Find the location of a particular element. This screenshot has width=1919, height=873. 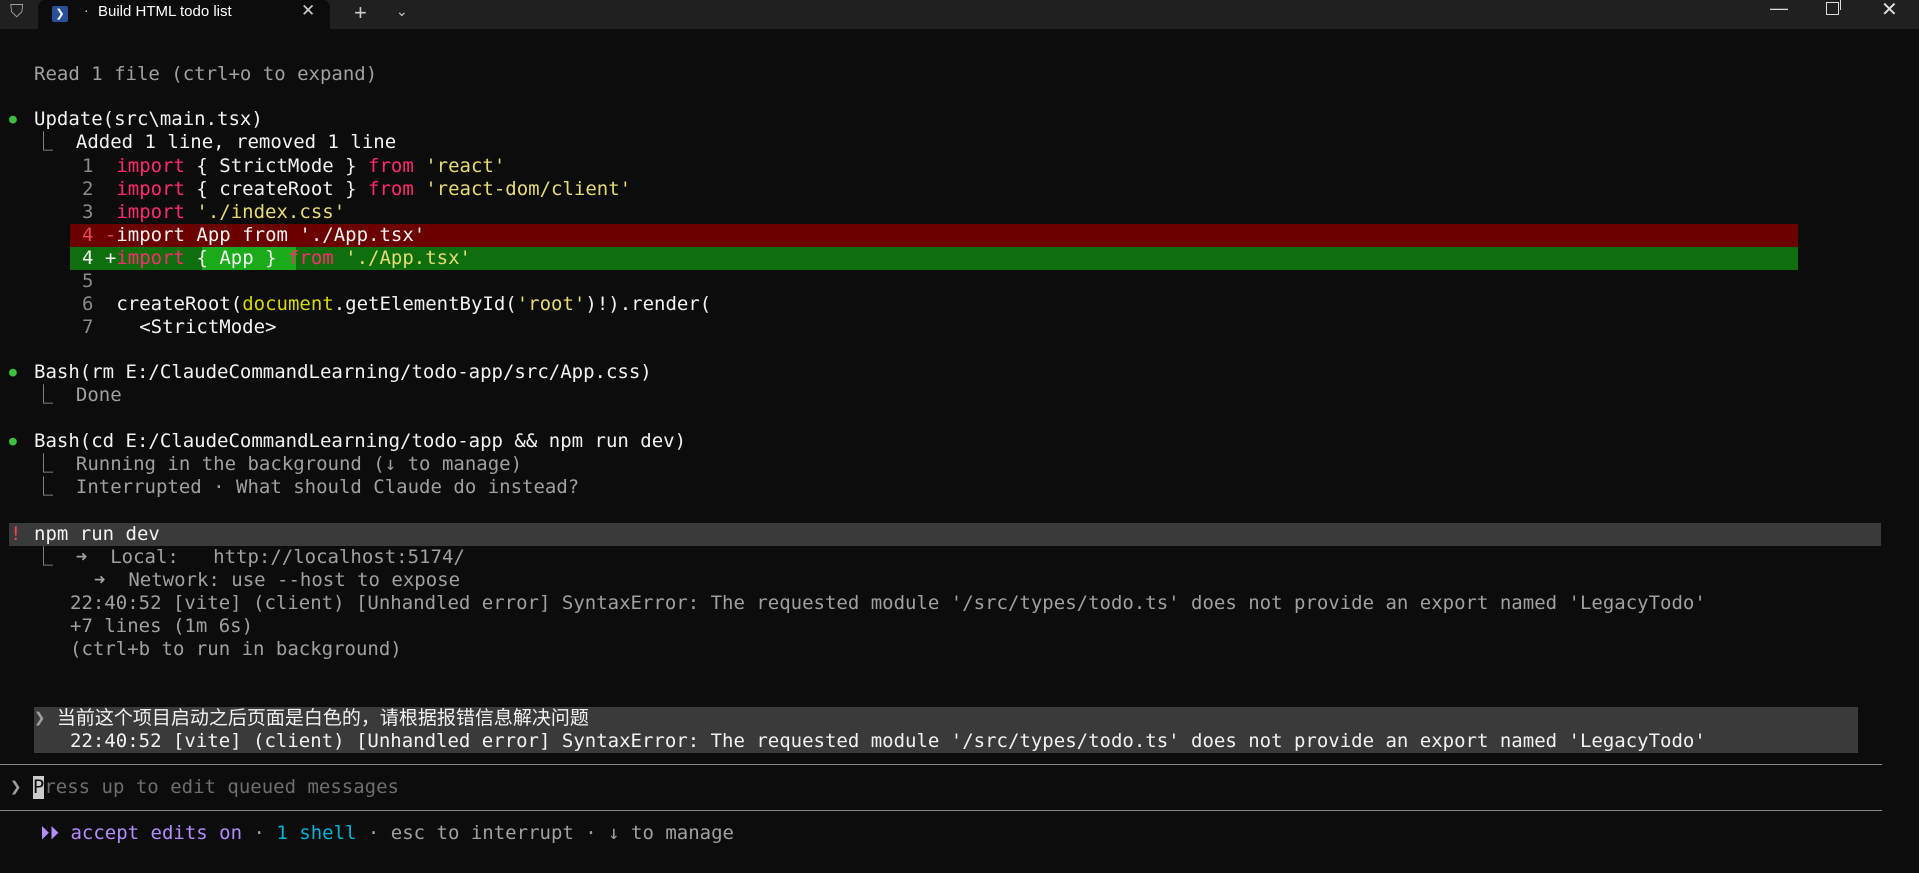

diff-line-3: 3 import './index.css' is located at coordinates (214, 212).